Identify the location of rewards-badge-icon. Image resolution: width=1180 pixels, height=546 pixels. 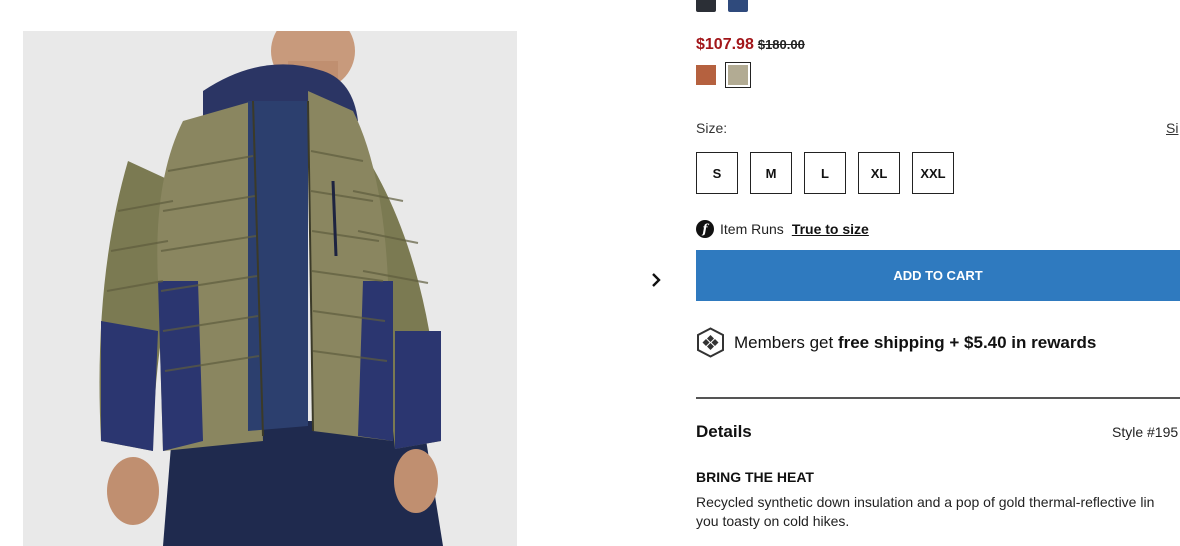
(710, 342).